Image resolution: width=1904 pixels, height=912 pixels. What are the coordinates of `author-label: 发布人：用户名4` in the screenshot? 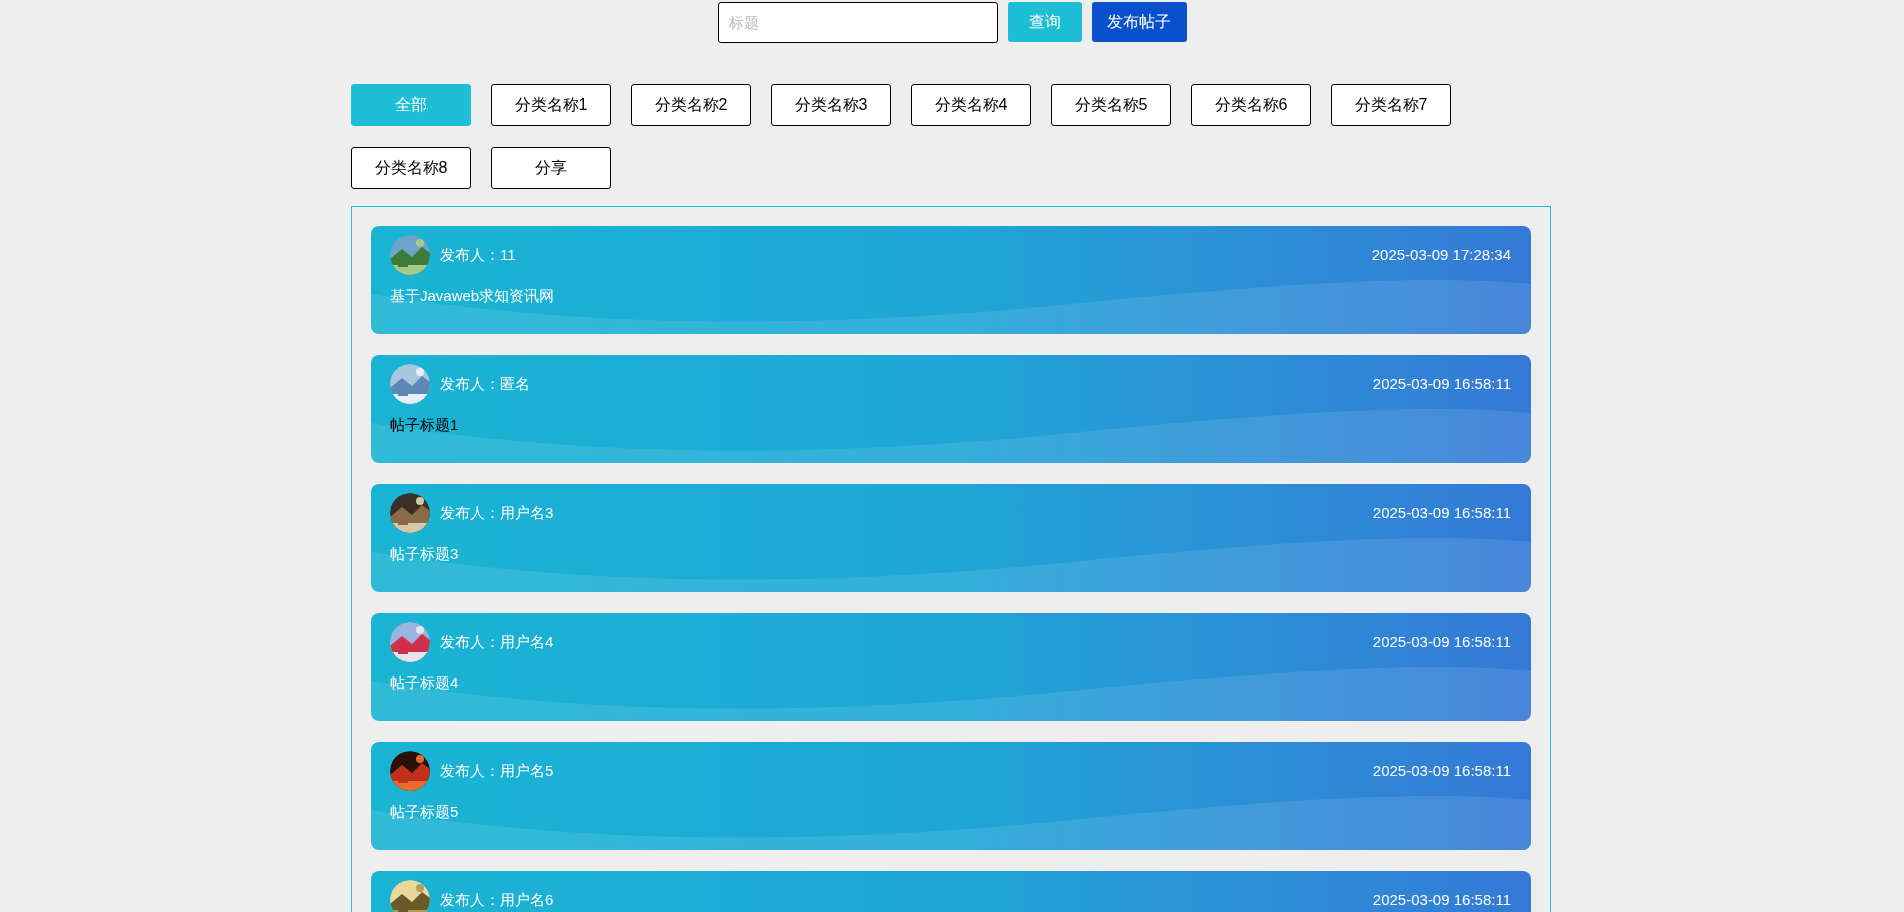 It's located at (497, 641).